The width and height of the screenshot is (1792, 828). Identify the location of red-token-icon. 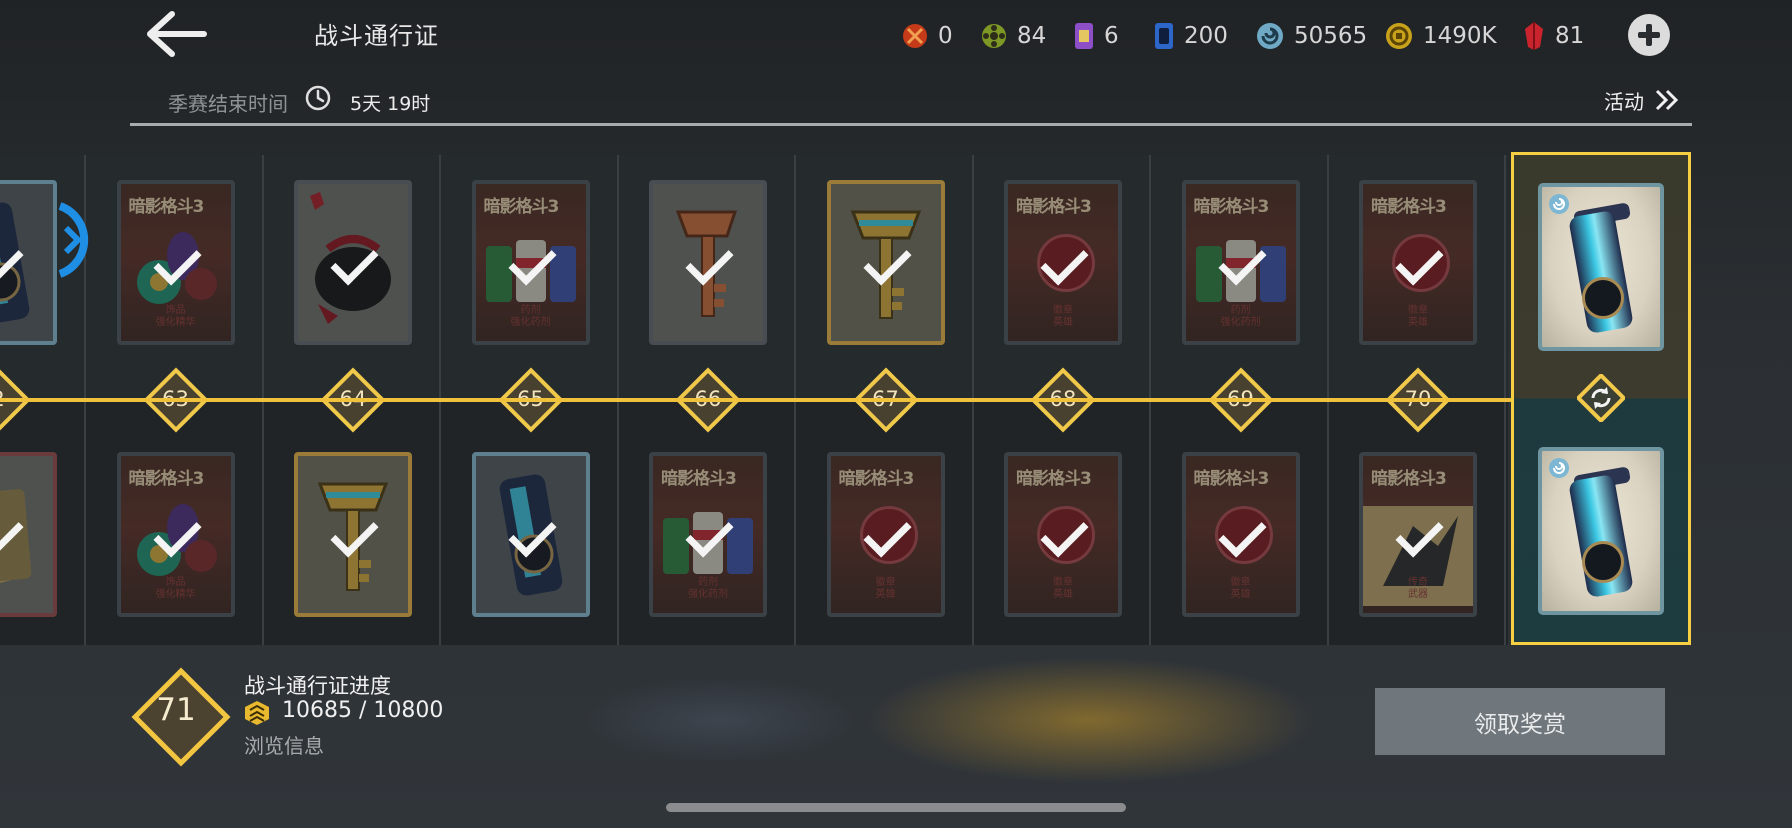
(915, 36).